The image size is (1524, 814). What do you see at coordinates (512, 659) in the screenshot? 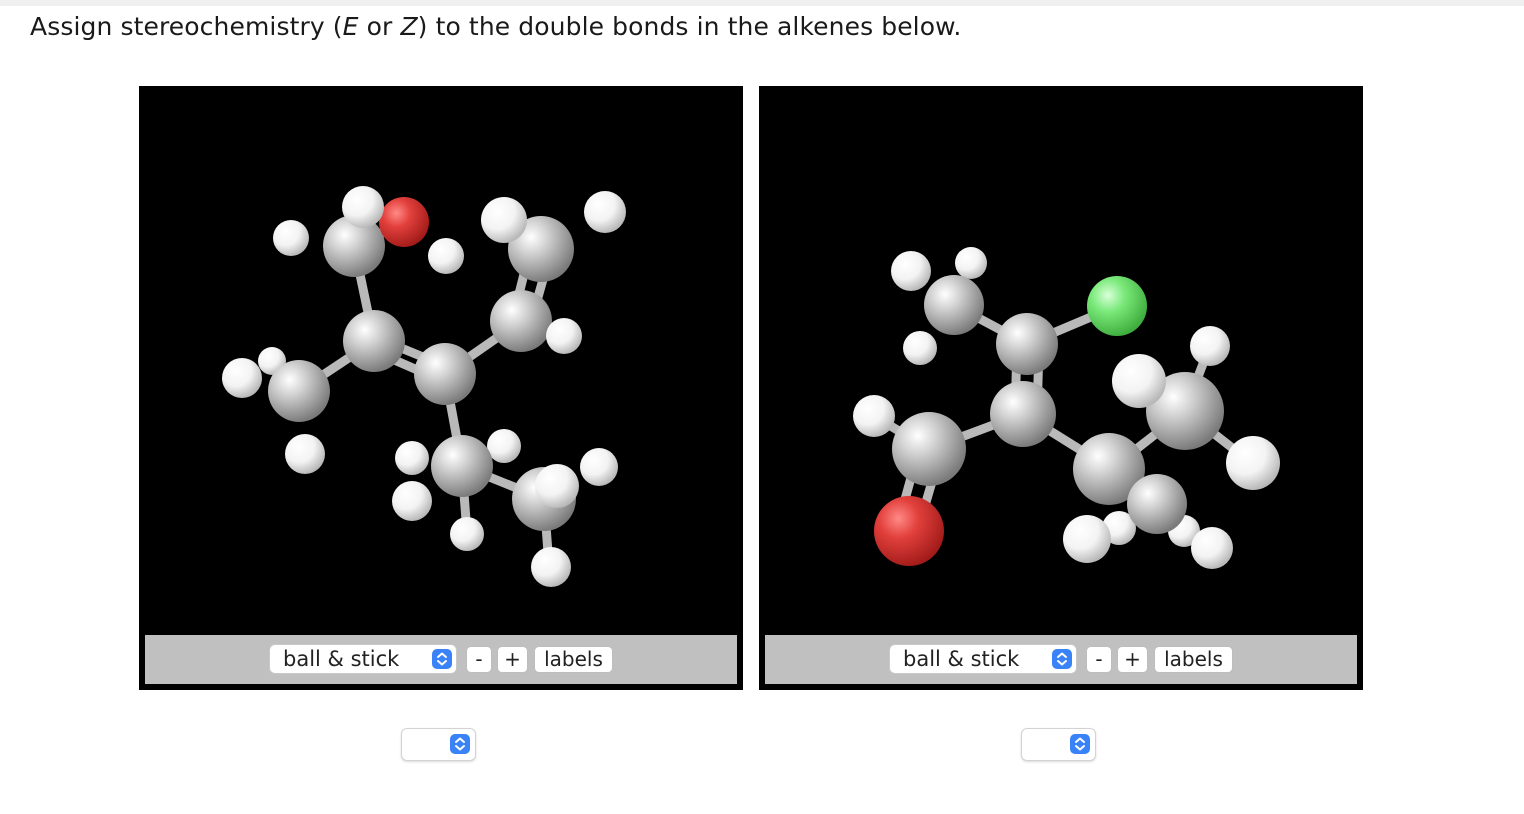
I see `viewer-1-zoom-in-button: +` at bounding box center [512, 659].